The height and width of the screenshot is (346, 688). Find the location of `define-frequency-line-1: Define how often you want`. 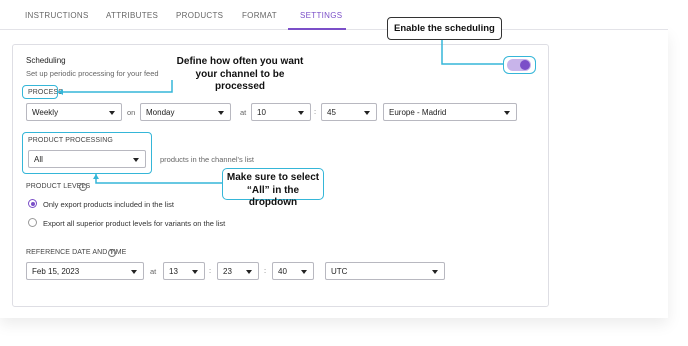

define-frequency-line-1: Define how often you want is located at coordinates (240, 61).